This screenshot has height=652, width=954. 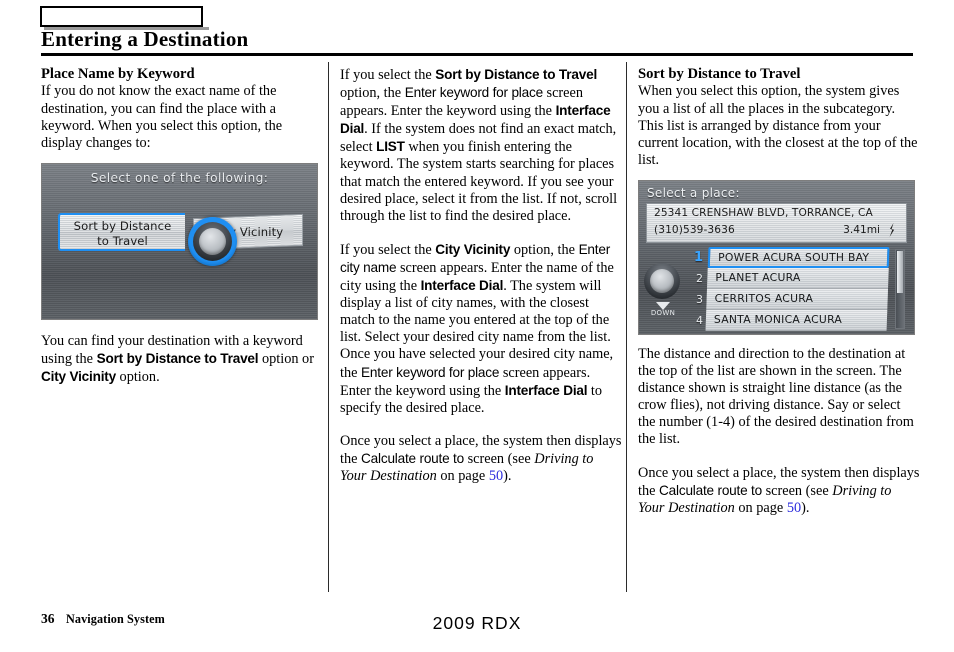 I want to click on nav-option-sort-line2: to Travel, so click(x=122, y=240).